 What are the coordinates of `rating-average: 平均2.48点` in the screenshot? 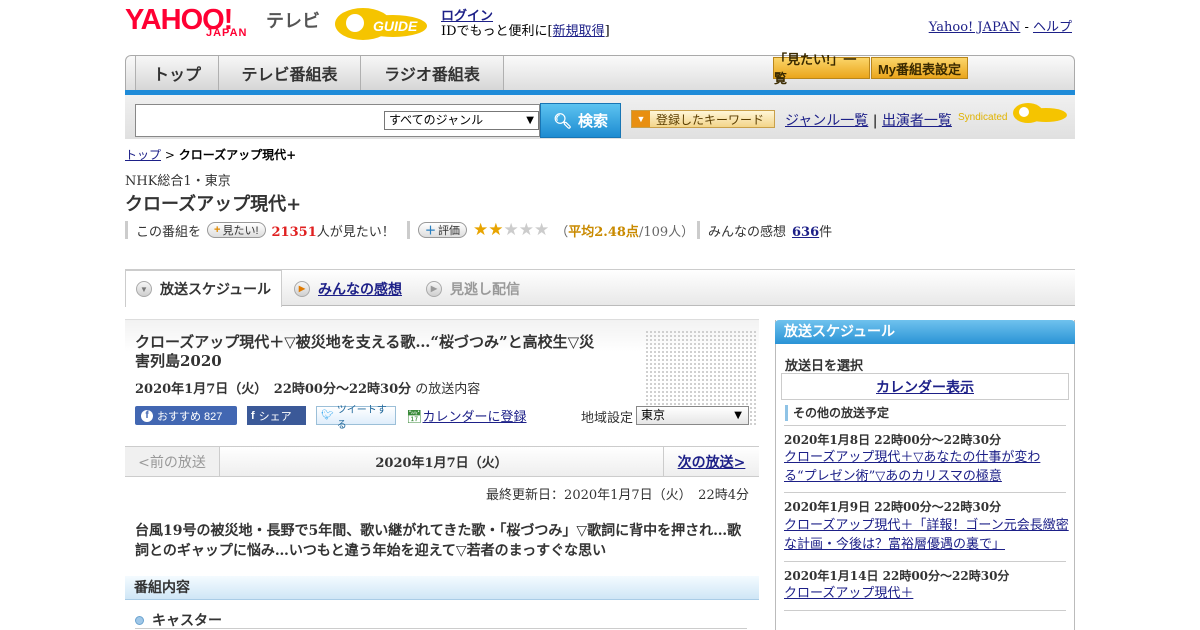 It's located at (603, 232).